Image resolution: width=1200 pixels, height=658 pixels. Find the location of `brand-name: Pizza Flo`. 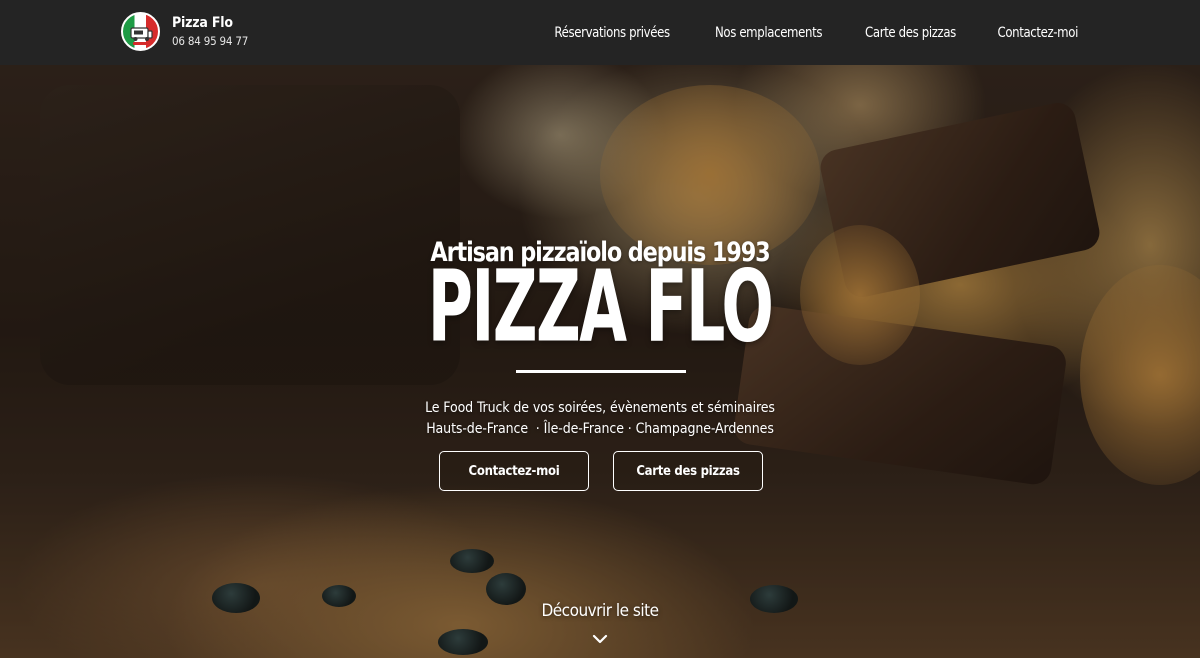

brand-name: Pizza Flo is located at coordinates (210, 23).